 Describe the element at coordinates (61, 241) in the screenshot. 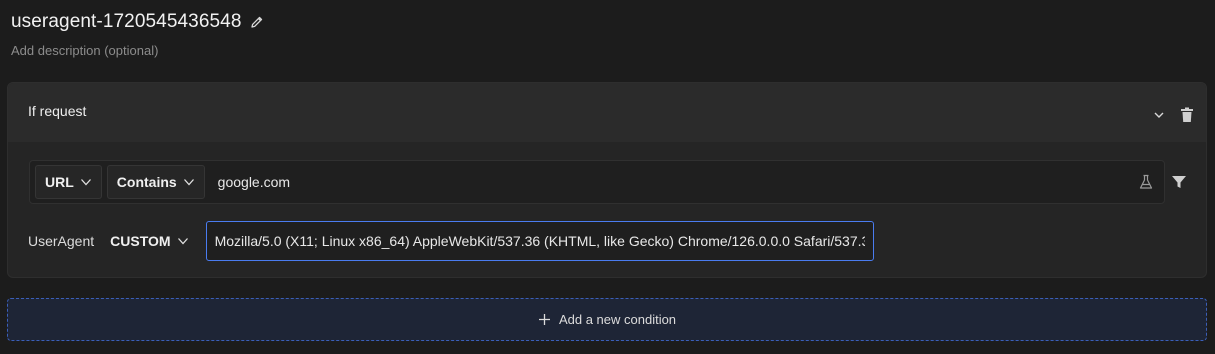

I see `user-agent-label: UserAgent` at that location.